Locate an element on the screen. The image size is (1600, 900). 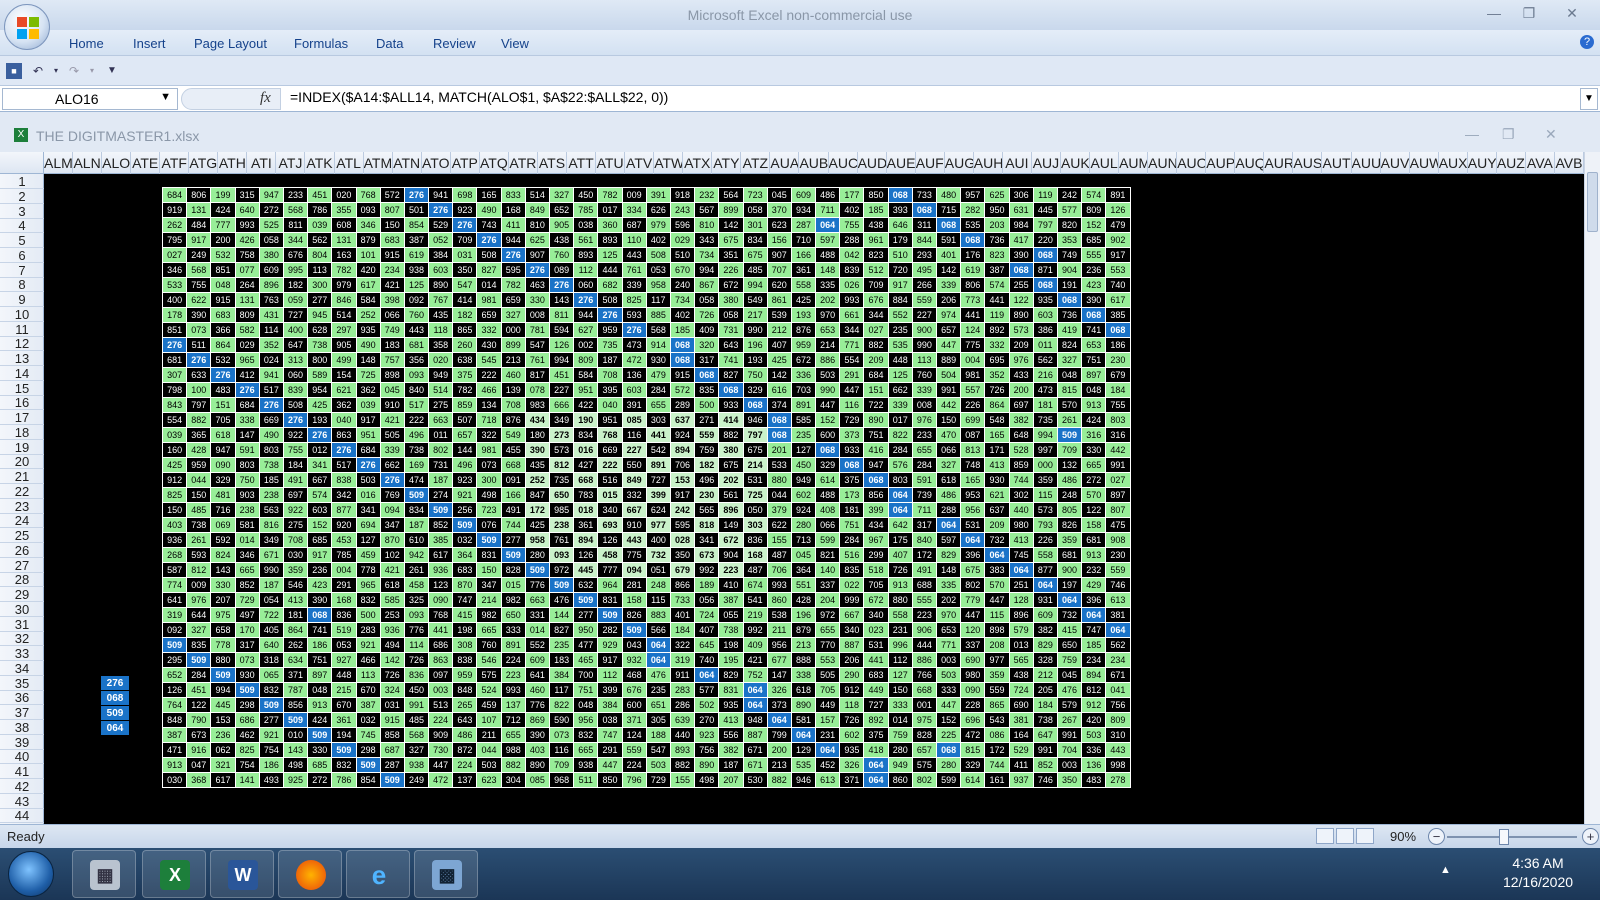
grid-cell: 705 is located at coordinates (828, 690).